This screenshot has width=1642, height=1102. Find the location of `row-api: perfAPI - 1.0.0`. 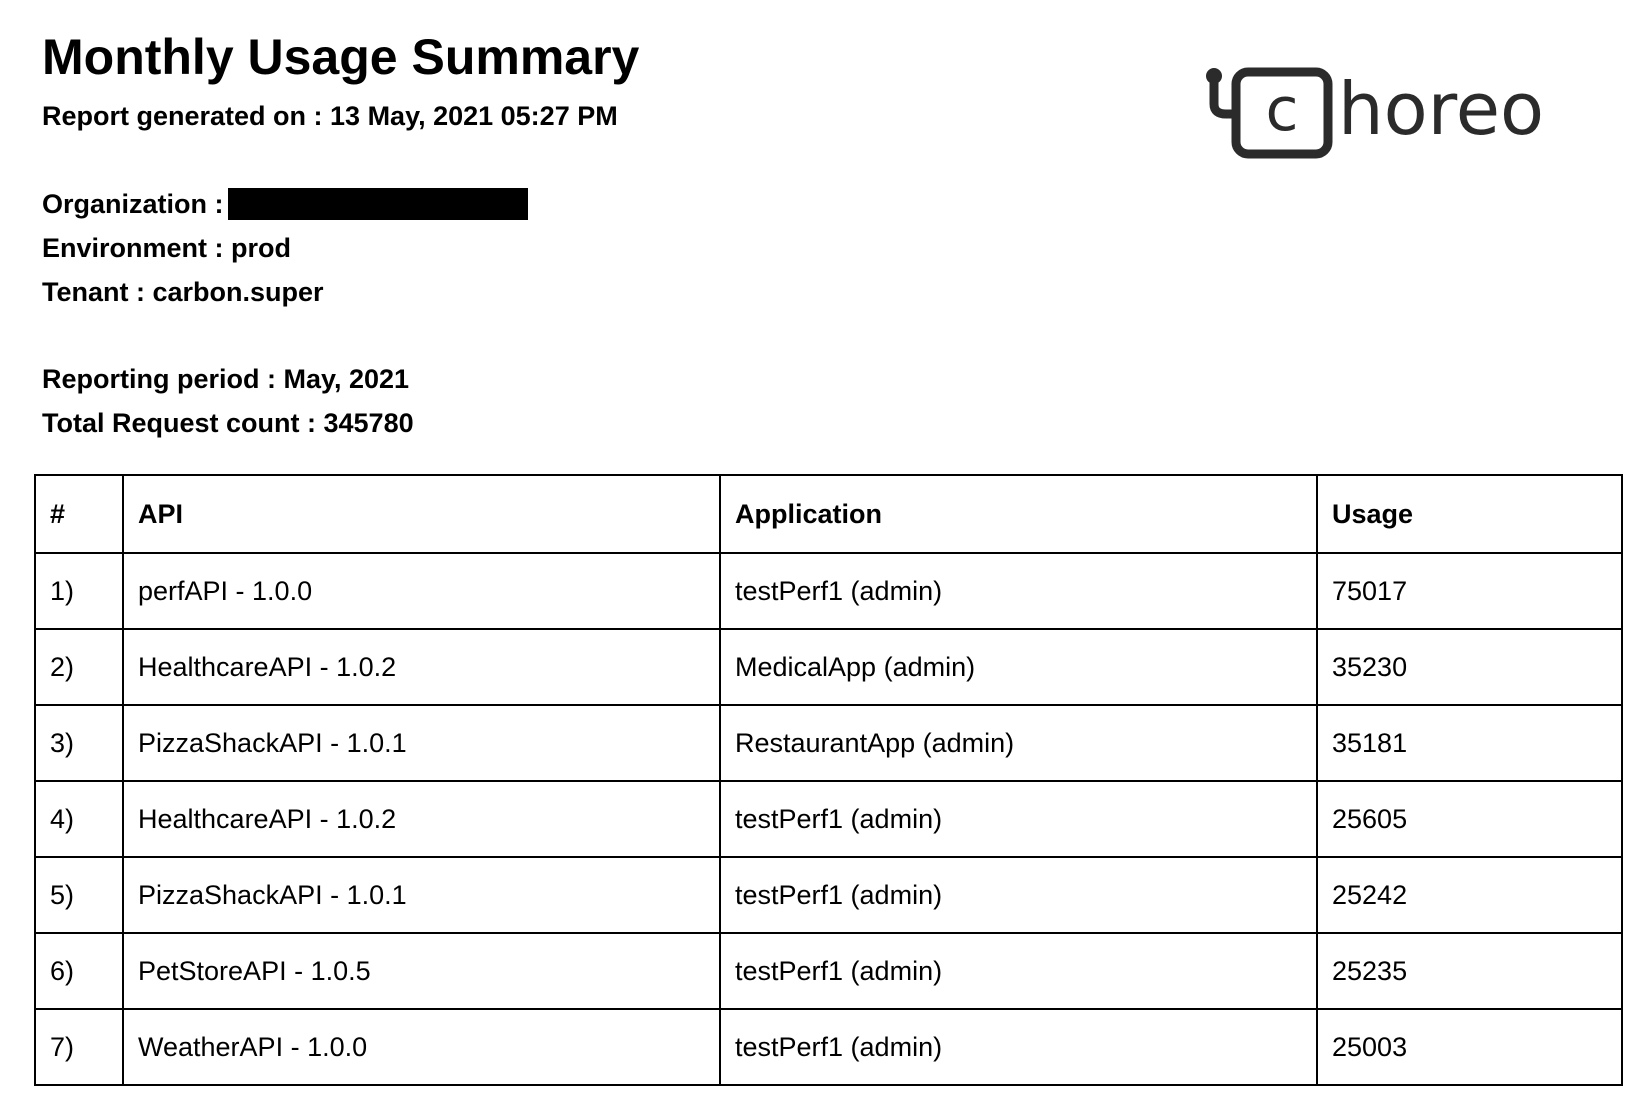

row-api: perfAPI - 1.0.0 is located at coordinates (421, 591).